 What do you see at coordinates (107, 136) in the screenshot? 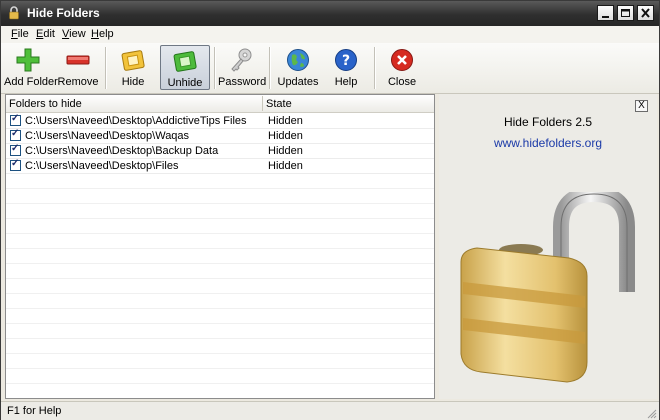
I see `folder-path: C:\Users\Naveed\Desktop\Waqas` at bounding box center [107, 136].